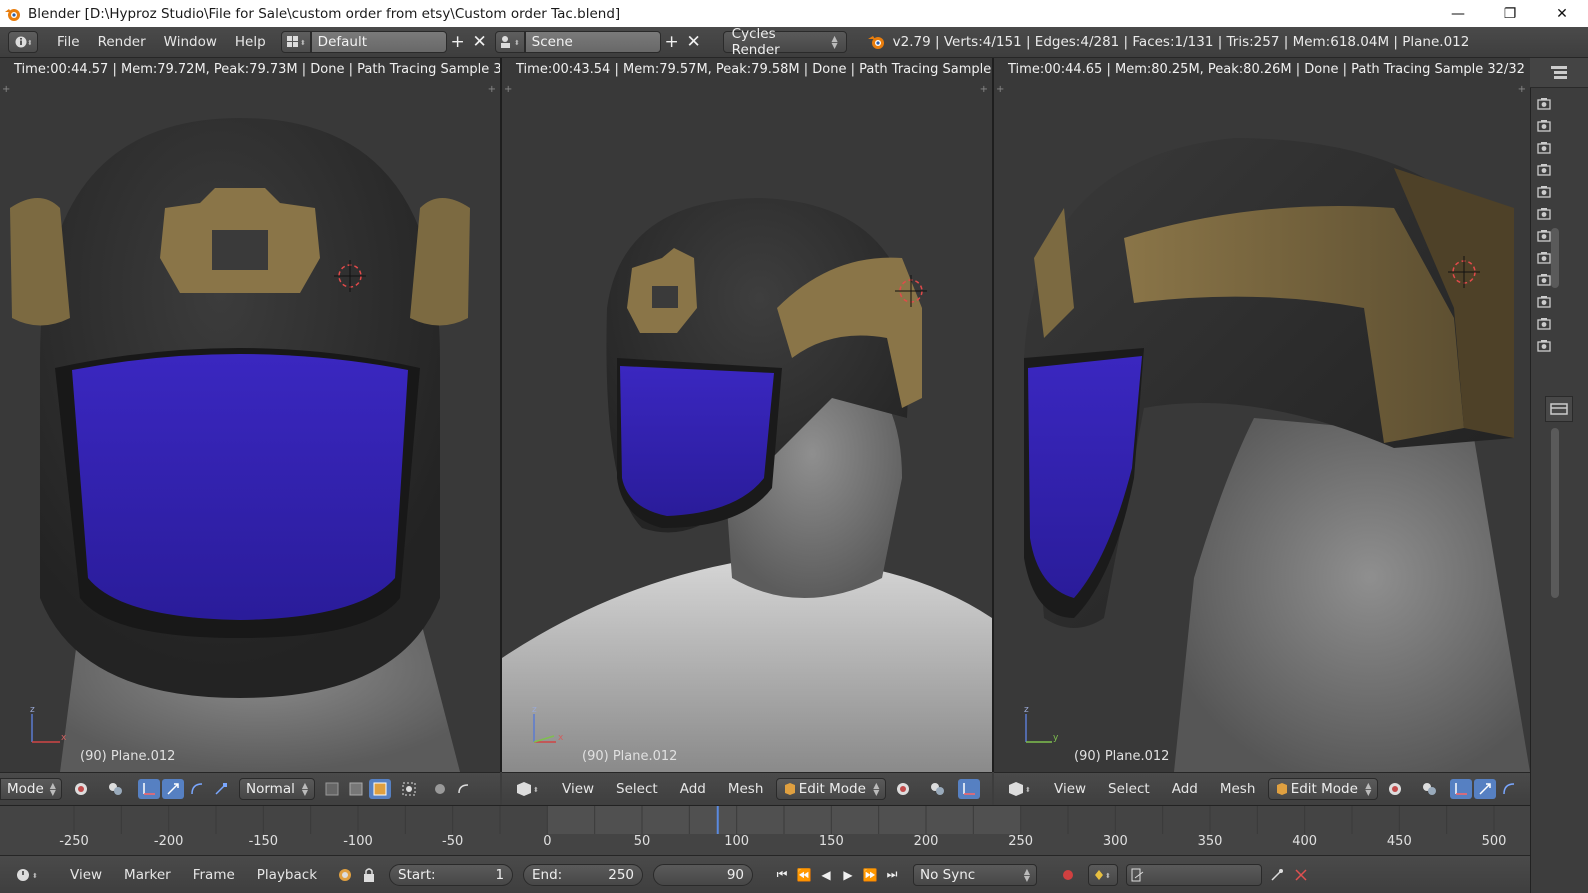 This screenshot has height=893, width=1588. What do you see at coordinates (214, 875) in the screenshot?
I see `menu-frame: Frame` at bounding box center [214, 875].